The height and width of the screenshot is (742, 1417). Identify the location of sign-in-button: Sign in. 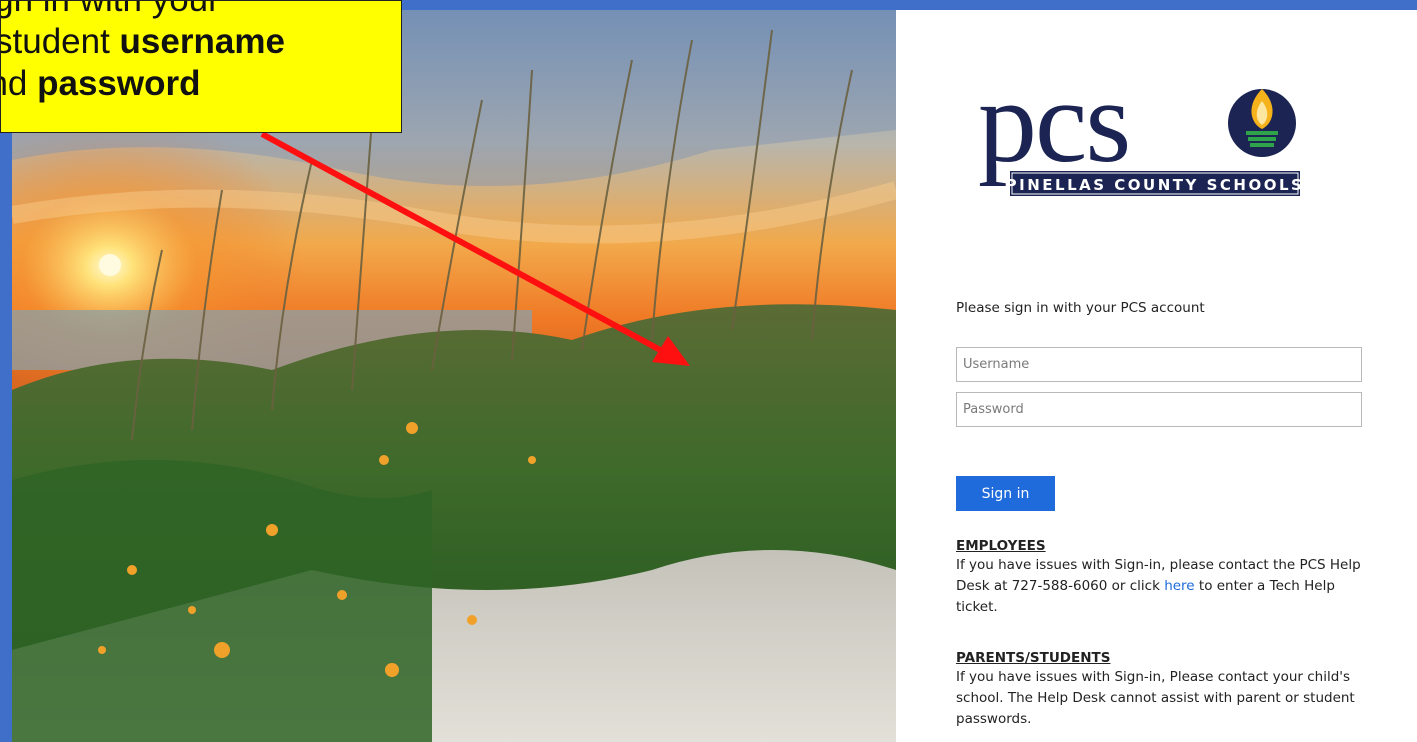
(1005, 493).